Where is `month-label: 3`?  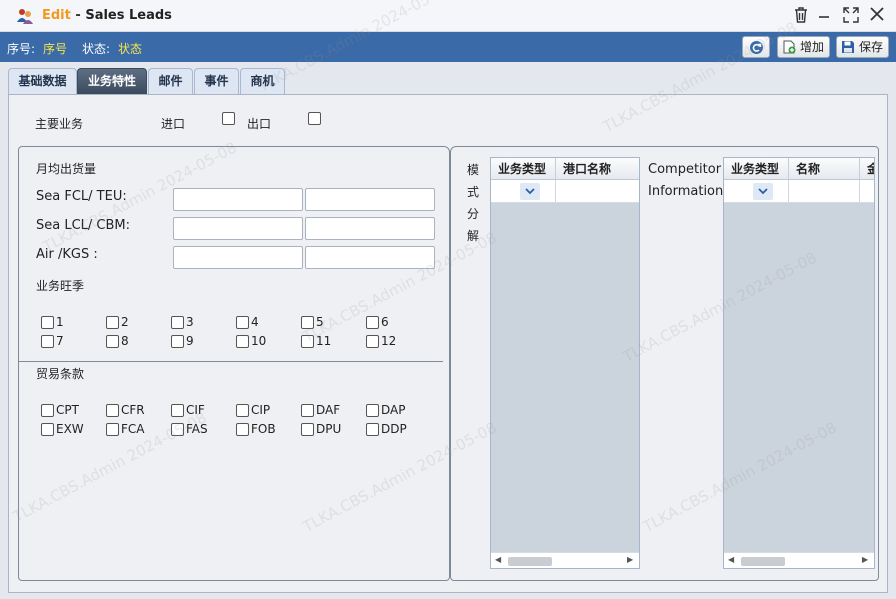
month-label: 3 is located at coordinates (190, 322).